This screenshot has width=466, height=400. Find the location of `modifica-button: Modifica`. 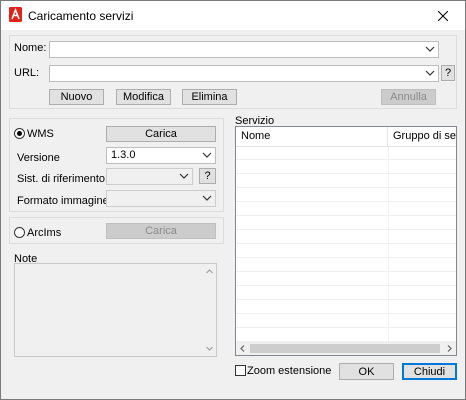

modifica-button: Modifica is located at coordinates (143, 97).